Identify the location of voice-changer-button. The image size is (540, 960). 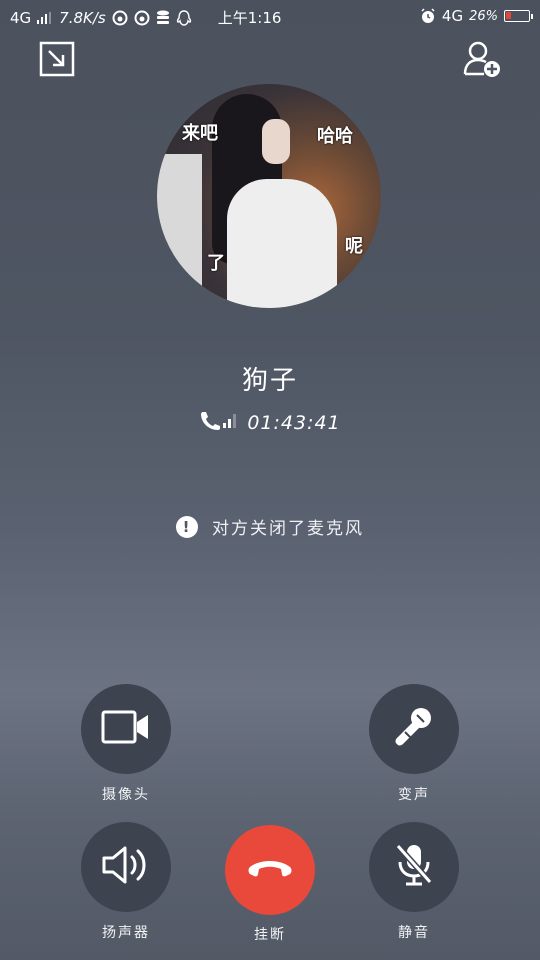
(414, 729).